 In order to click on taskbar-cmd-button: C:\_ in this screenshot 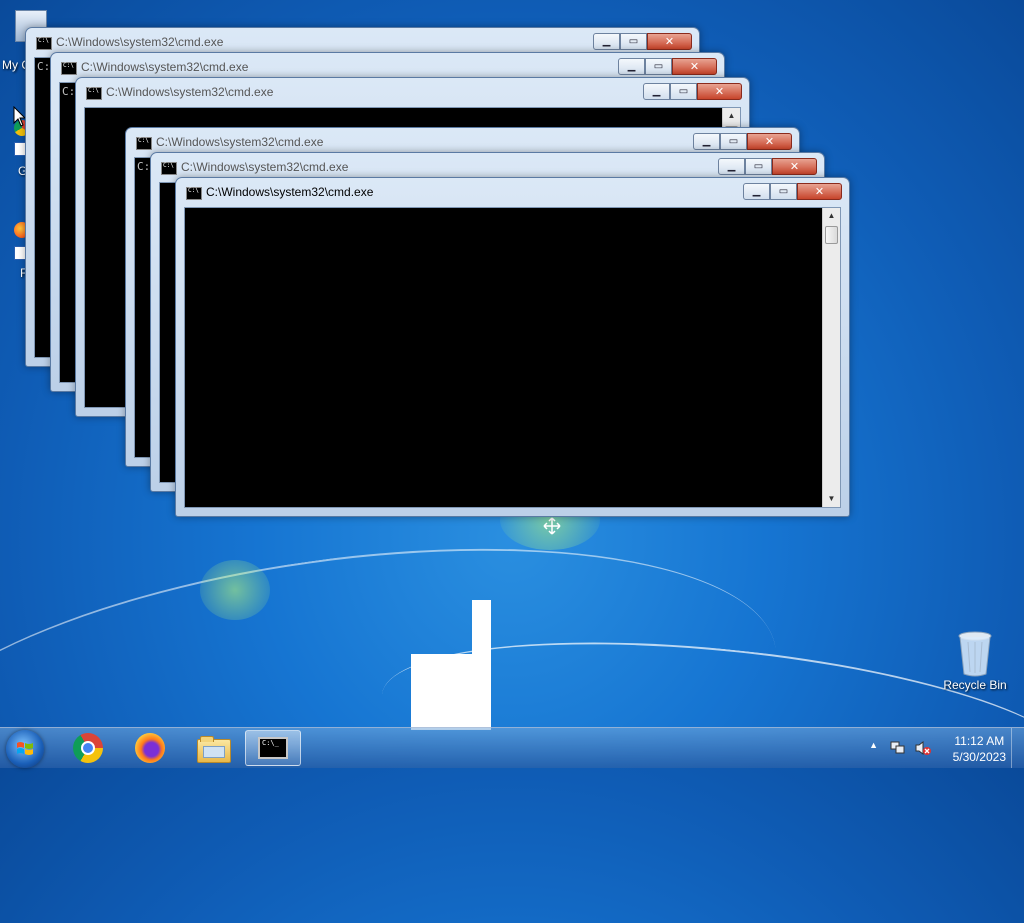, I will do `click(273, 748)`.